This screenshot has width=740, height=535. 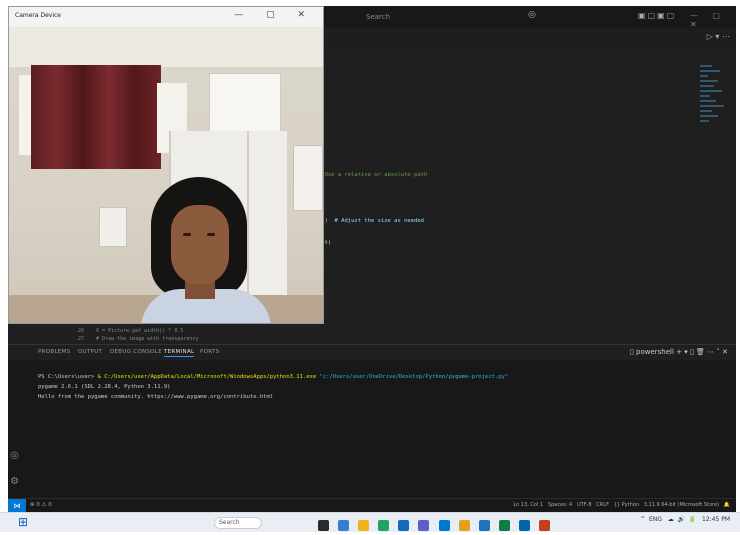 I want to click on widgets-icon, so click(x=344, y=525).